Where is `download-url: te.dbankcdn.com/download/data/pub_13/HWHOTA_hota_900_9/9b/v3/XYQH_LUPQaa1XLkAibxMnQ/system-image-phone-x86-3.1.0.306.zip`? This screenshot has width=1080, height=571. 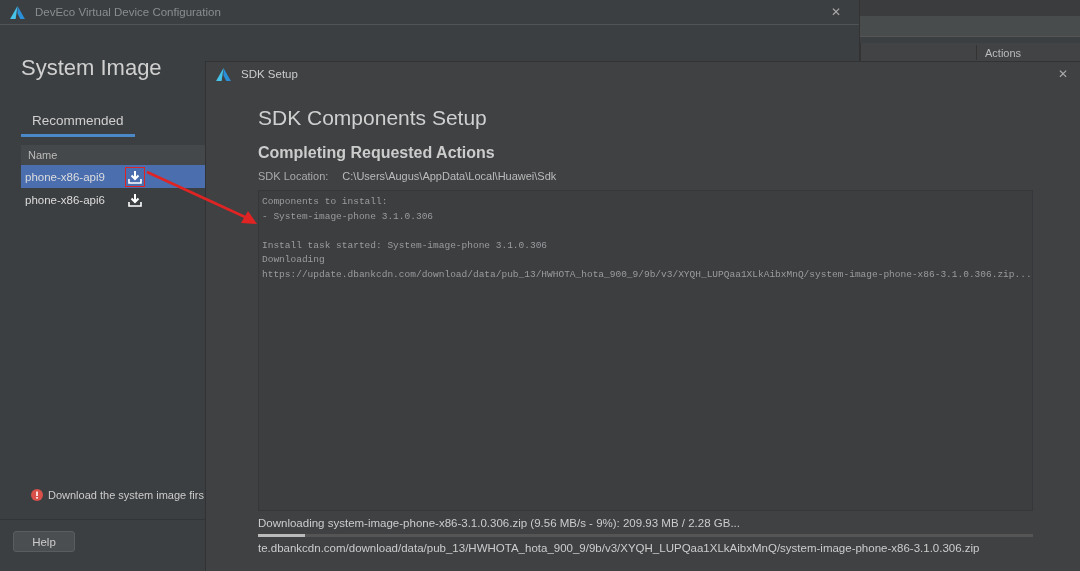
download-url: te.dbankcdn.com/download/data/pub_13/HWHOTA_hota_900_9/9b/v3/XYQH_LUPQaa1XLkAibxMnQ/system-image-phone-x86-3.1.0.306.zip is located at coordinates (619, 548).